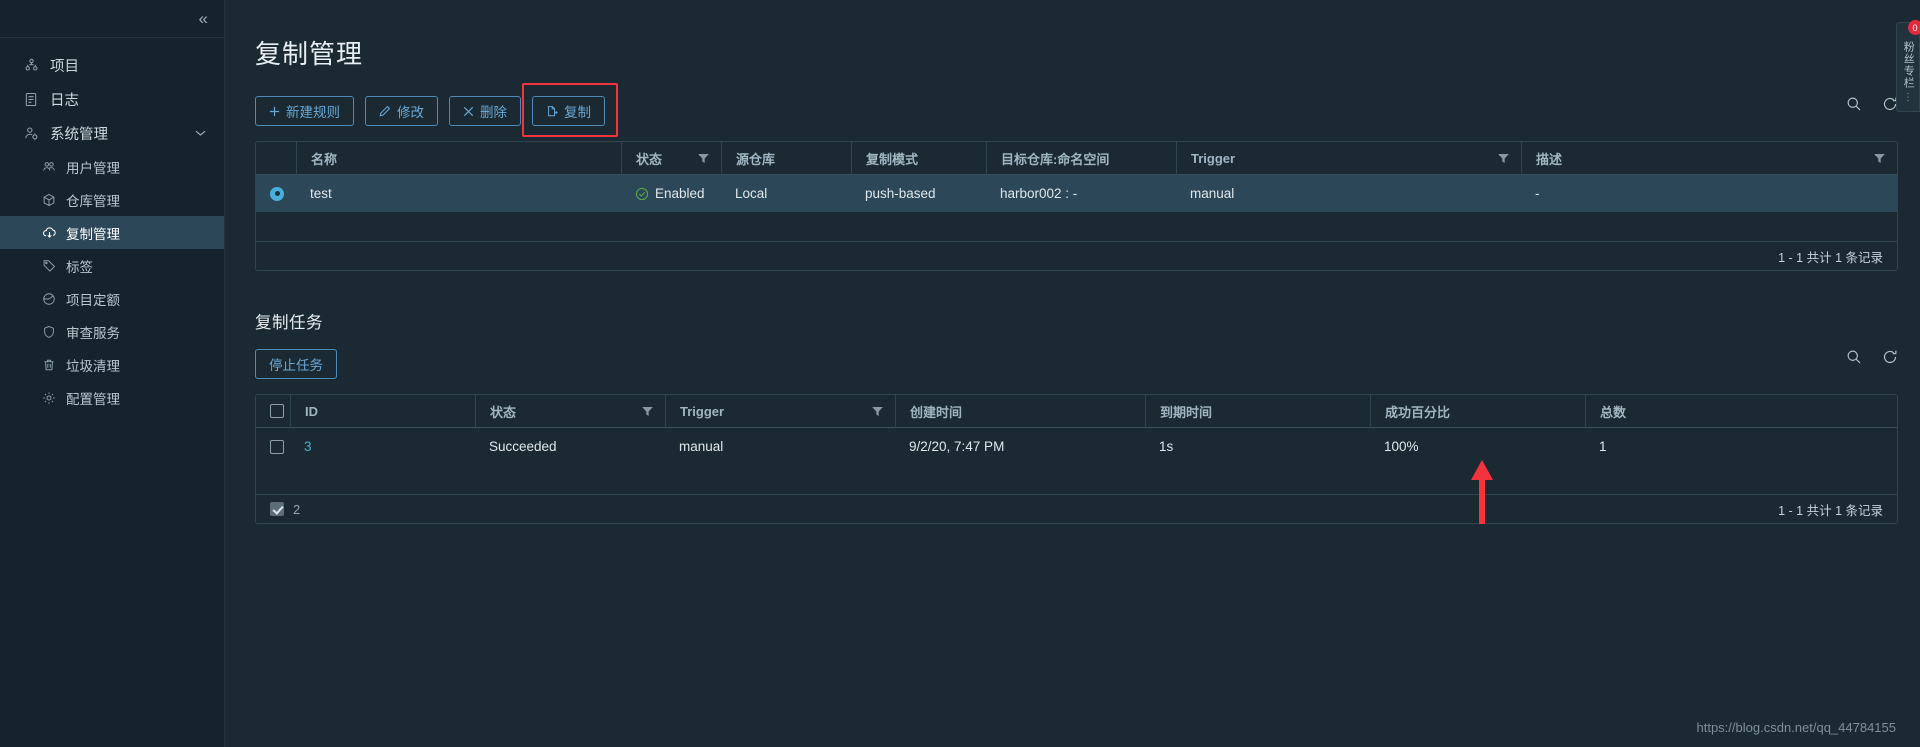  Describe the element at coordinates (680, 193) in the screenshot. I see `status-label: Enabled` at that location.